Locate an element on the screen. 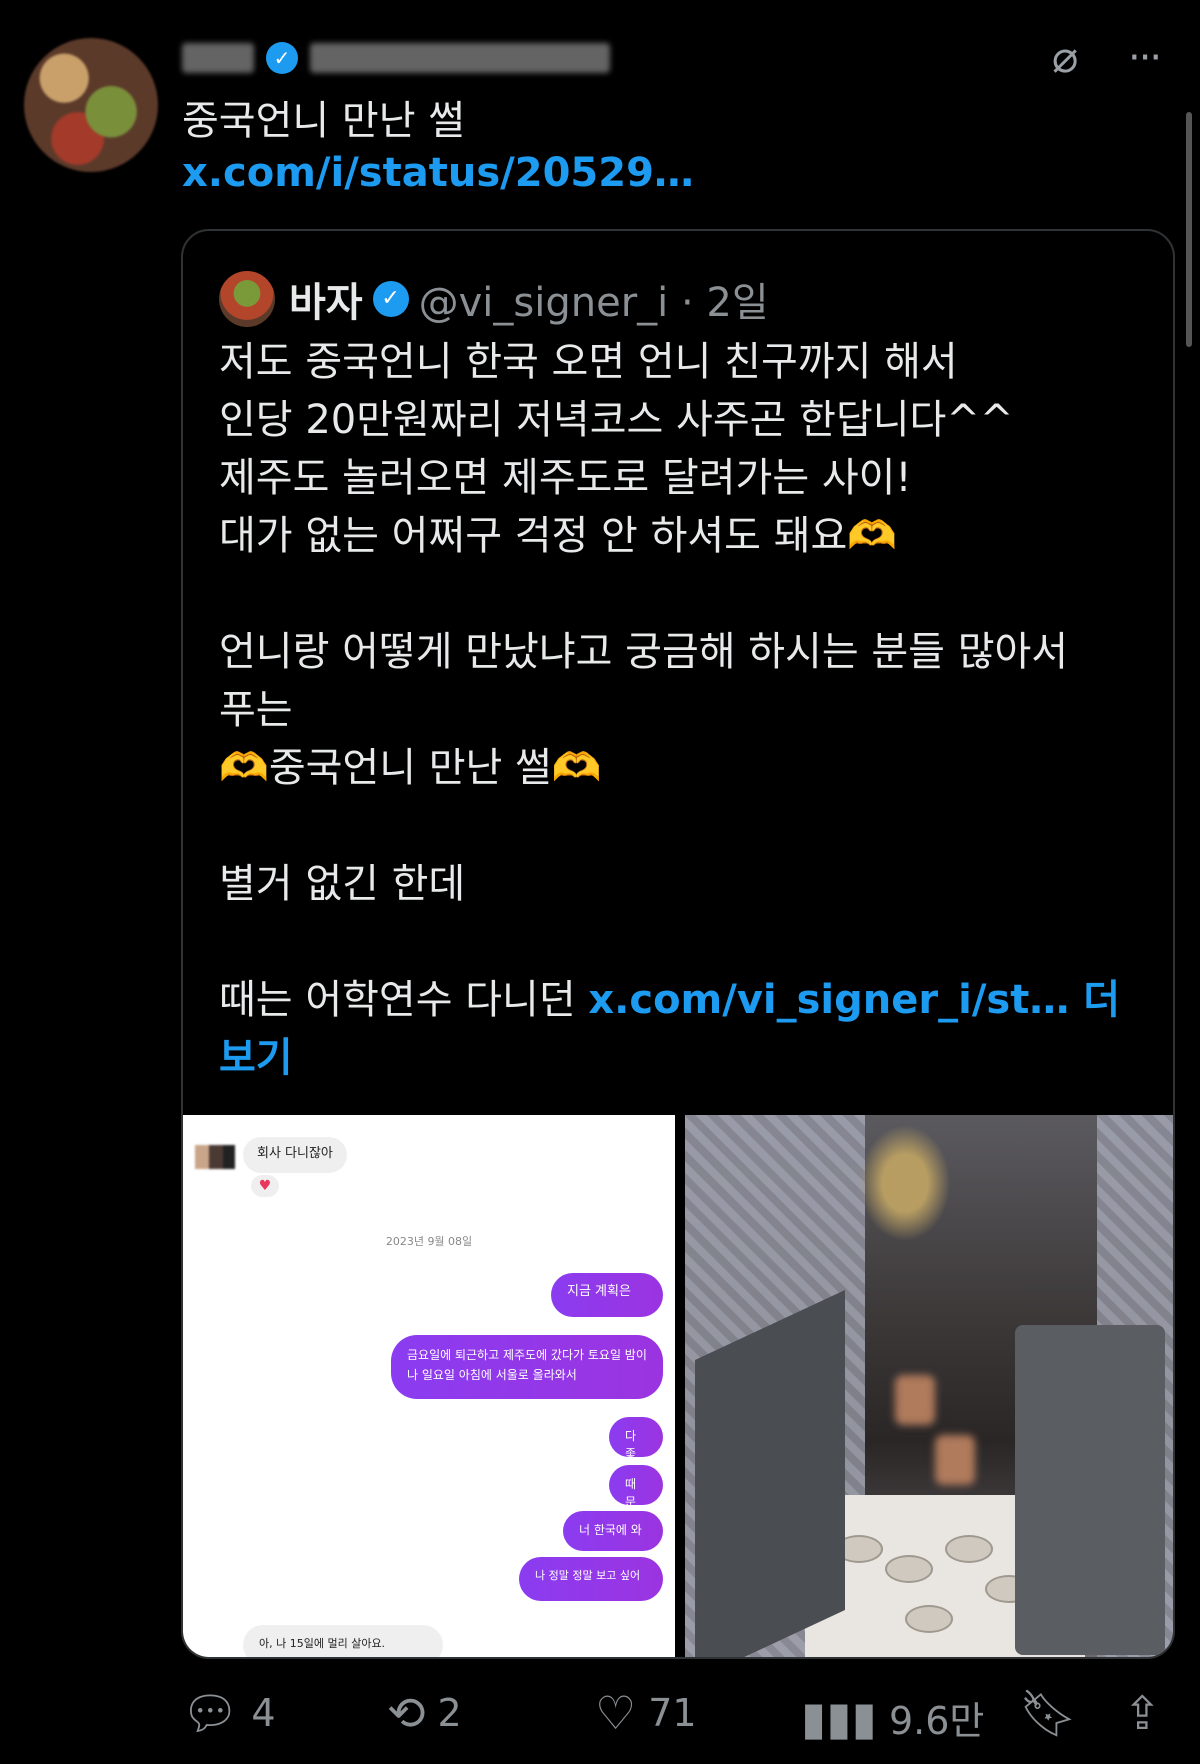 The image size is (1200, 1764). quote-line: 언니랑 어떻게 만났냐고 궁금해 하시는 분들 많아서 is located at coordinates (644, 652).